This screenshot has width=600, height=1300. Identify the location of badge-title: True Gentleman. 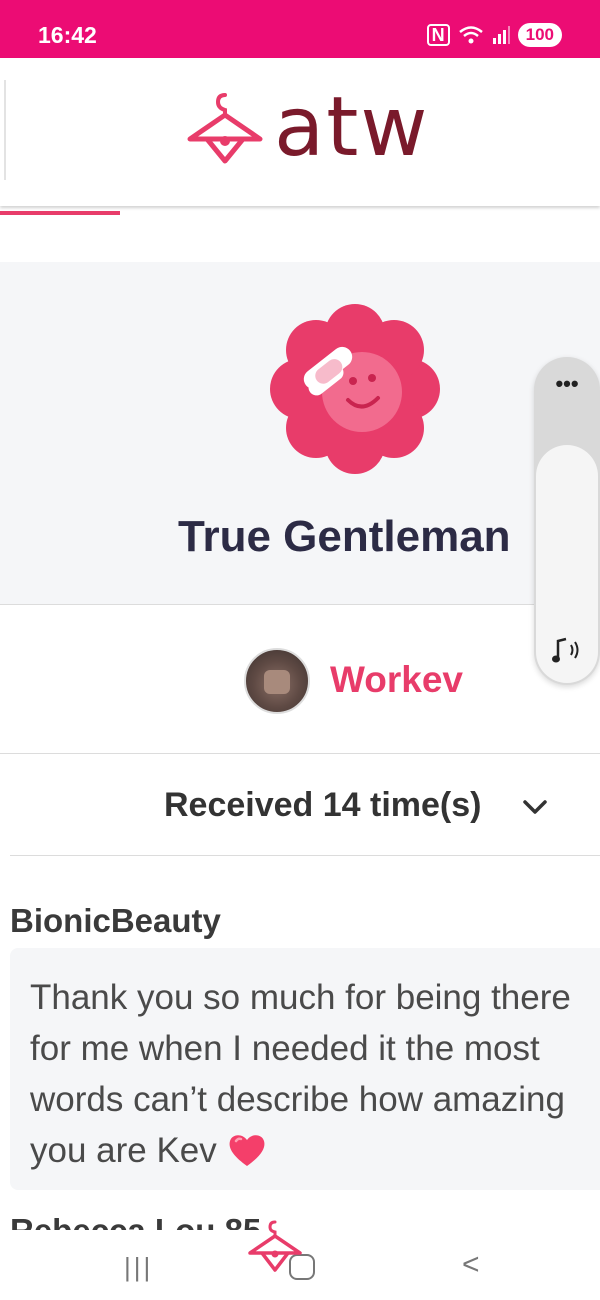
(344, 536).